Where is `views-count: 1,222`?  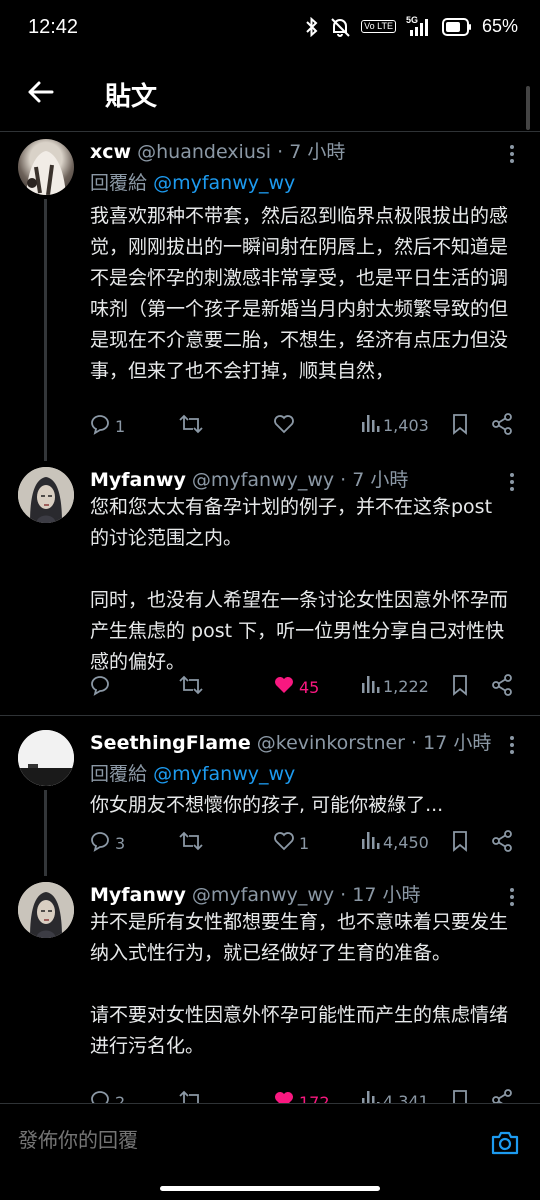 views-count: 1,222 is located at coordinates (406, 686).